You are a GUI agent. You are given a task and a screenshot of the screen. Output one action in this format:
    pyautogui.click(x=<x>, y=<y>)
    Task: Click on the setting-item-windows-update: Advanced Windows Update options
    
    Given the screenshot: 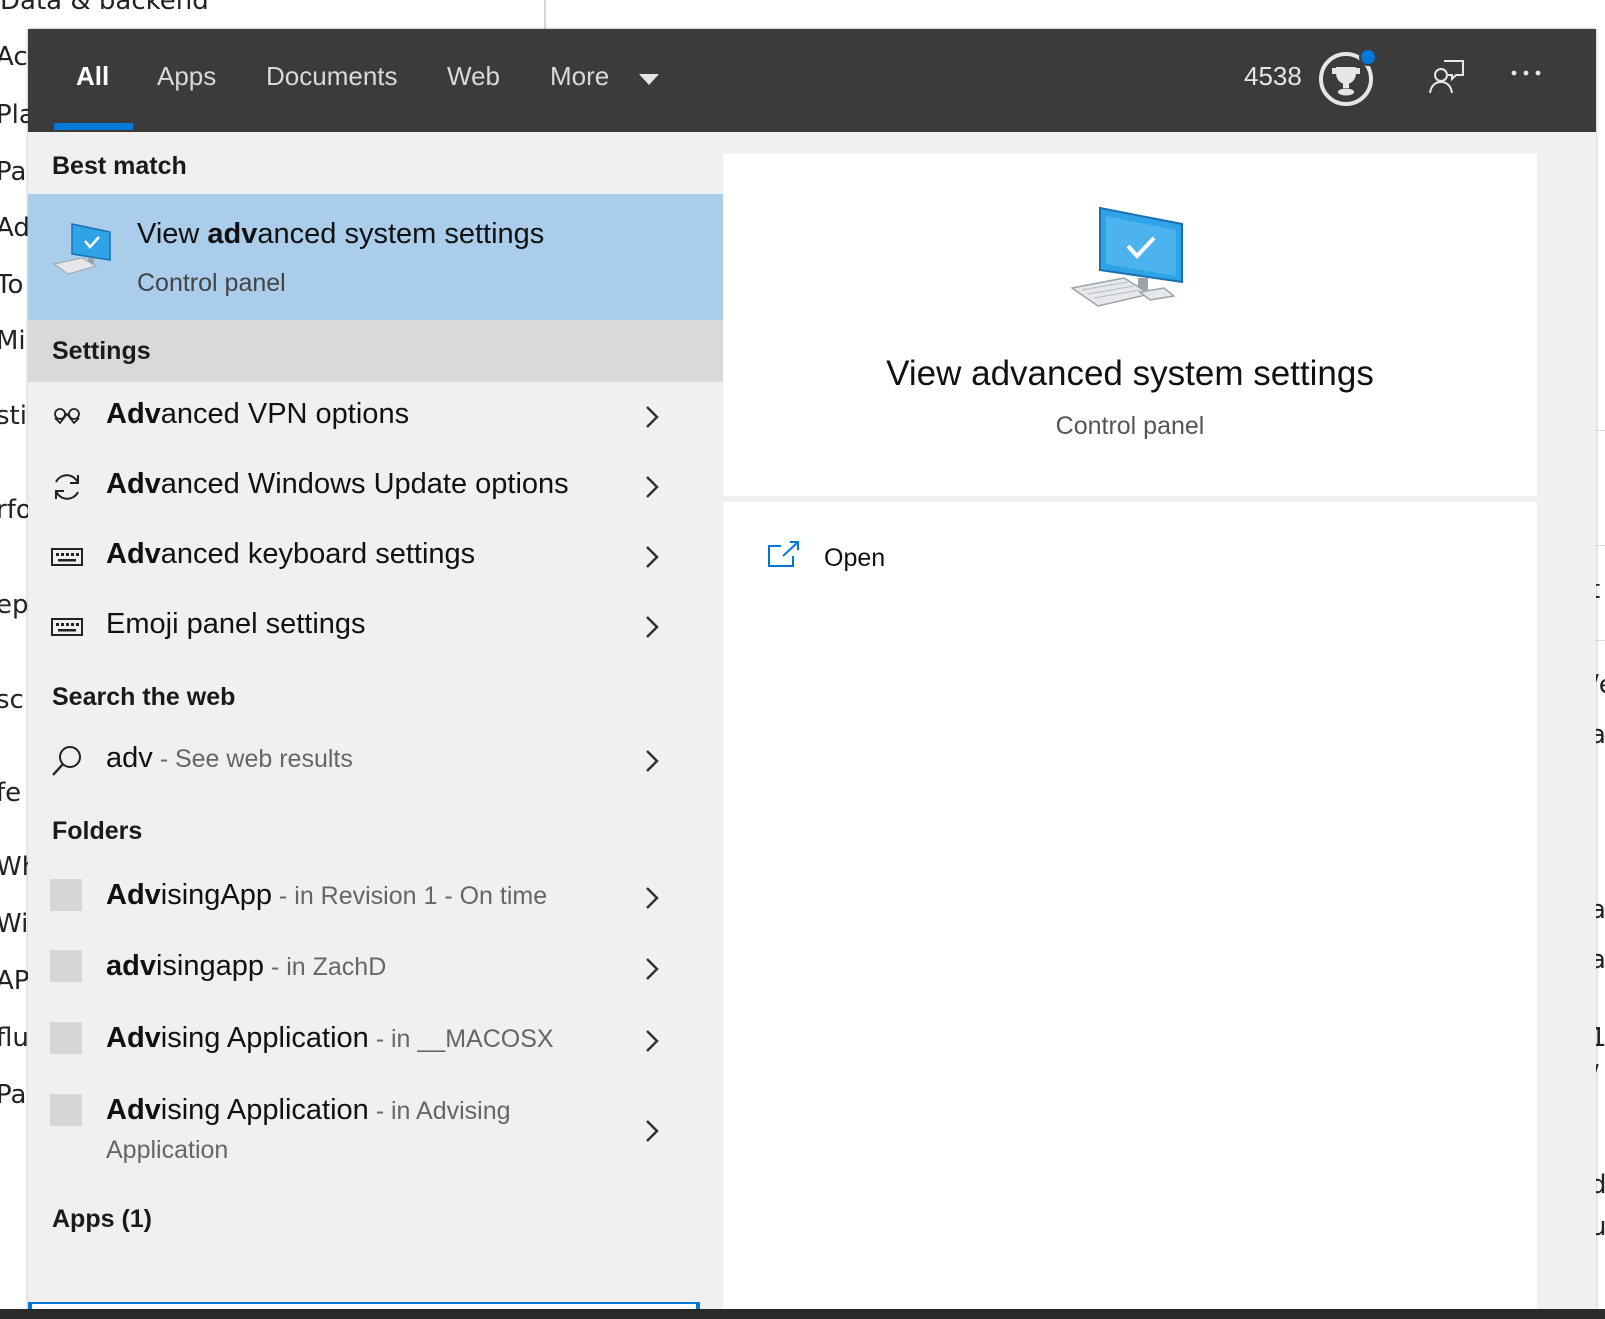 What is the action you would take?
    pyautogui.click(x=386, y=487)
    